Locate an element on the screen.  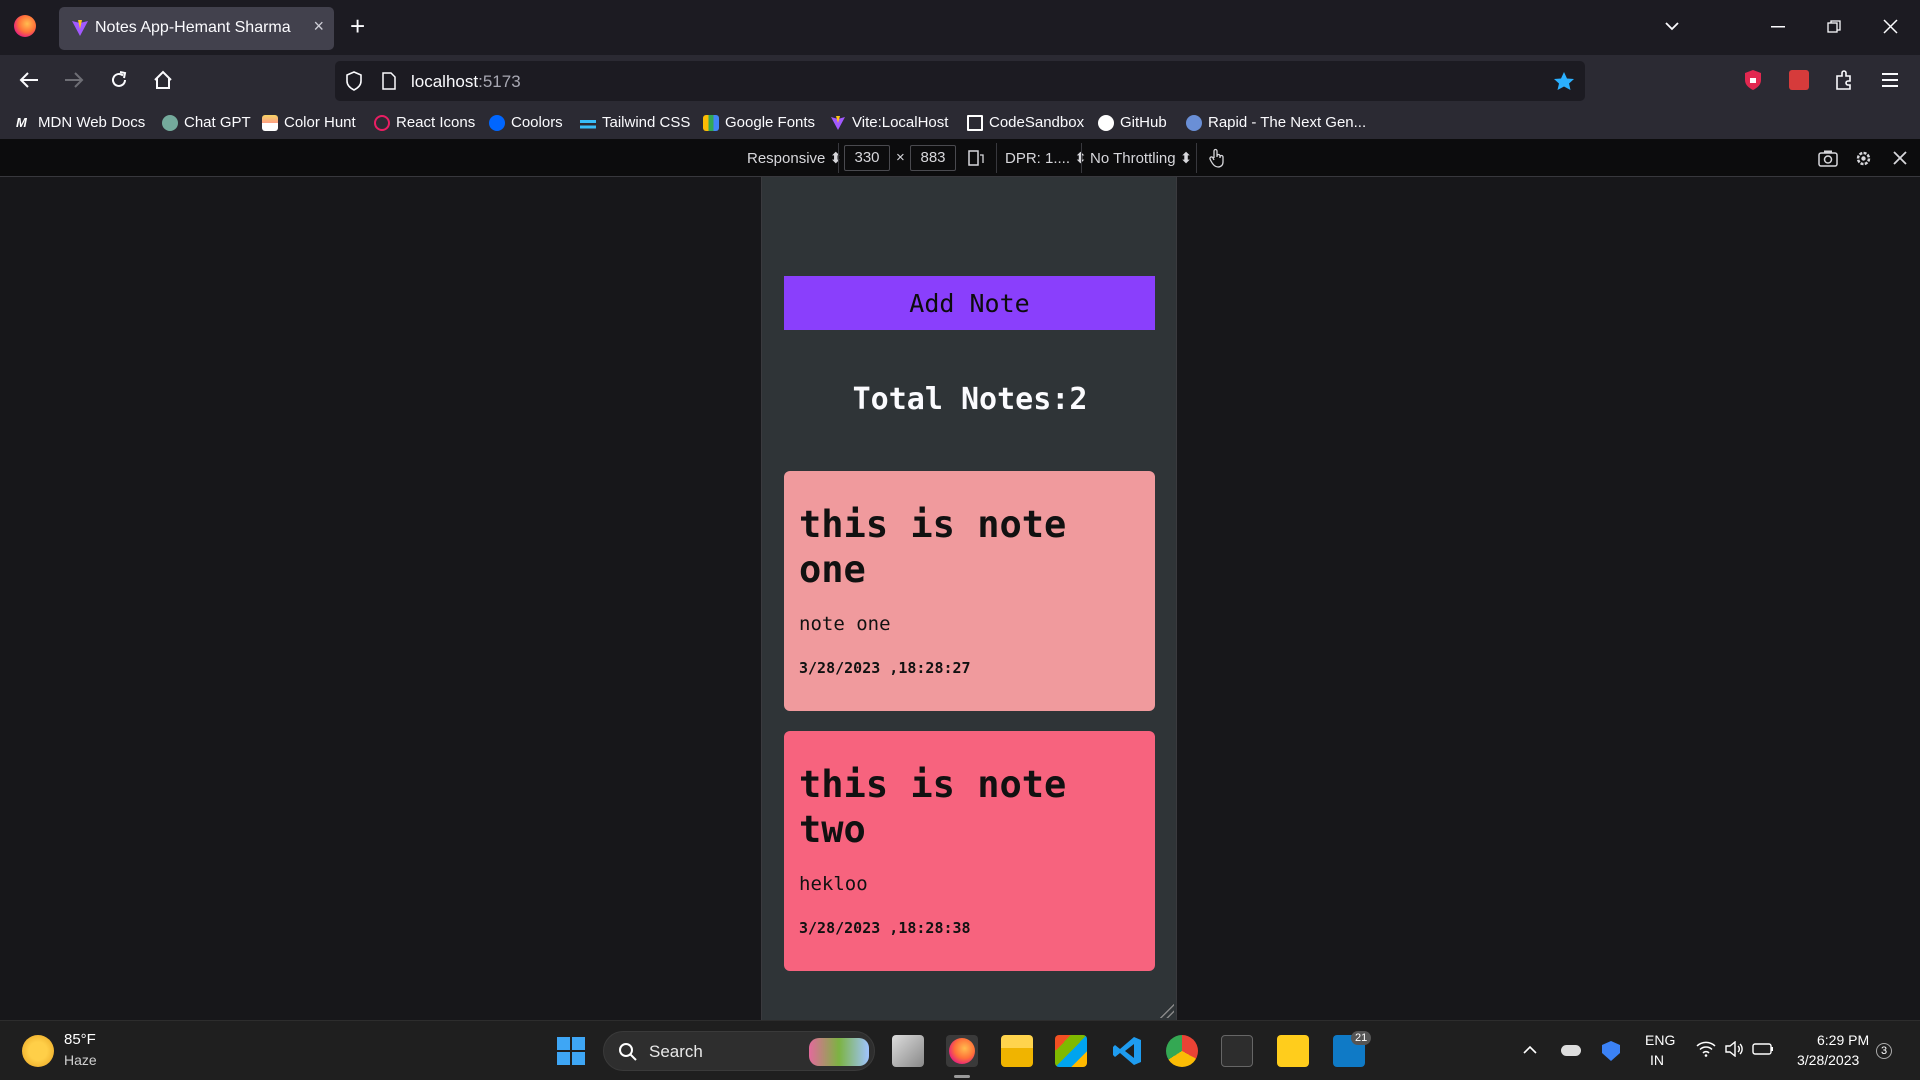
bookmark-googlefonts: Google Fonts is located at coordinates (759, 122).